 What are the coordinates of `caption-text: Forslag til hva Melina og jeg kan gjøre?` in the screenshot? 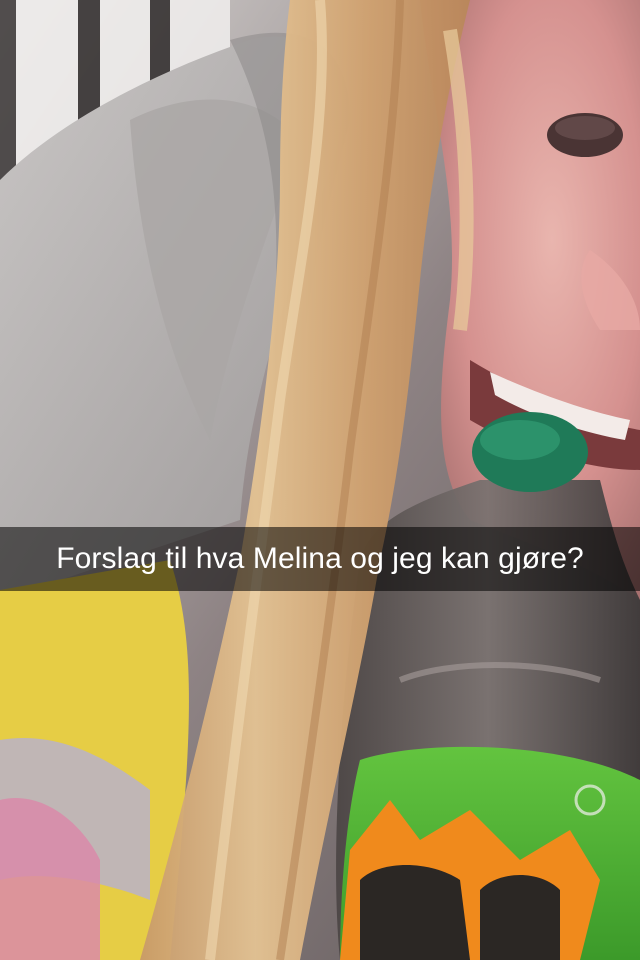 It's located at (320, 558).